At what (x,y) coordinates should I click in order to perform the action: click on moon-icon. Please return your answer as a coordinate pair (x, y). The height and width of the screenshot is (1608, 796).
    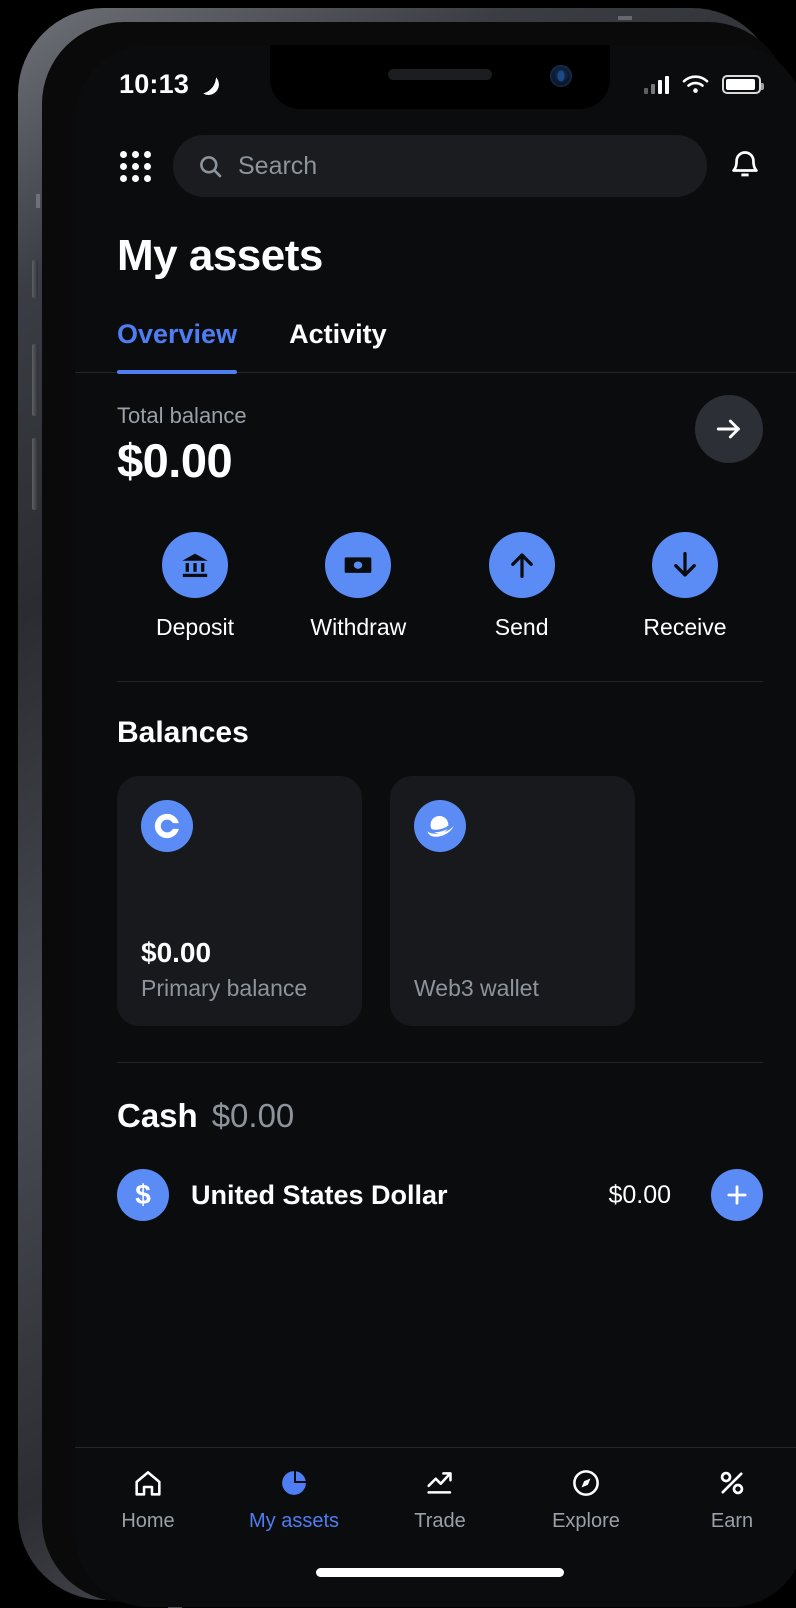
    Looking at the image, I should click on (208, 84).